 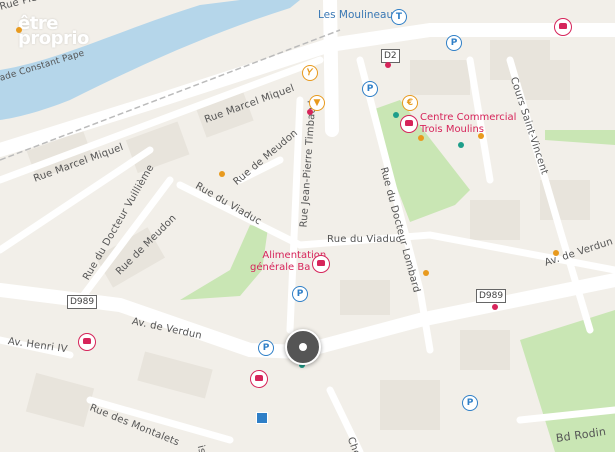 I want to click on building-icon, so click(x=262, y=418).